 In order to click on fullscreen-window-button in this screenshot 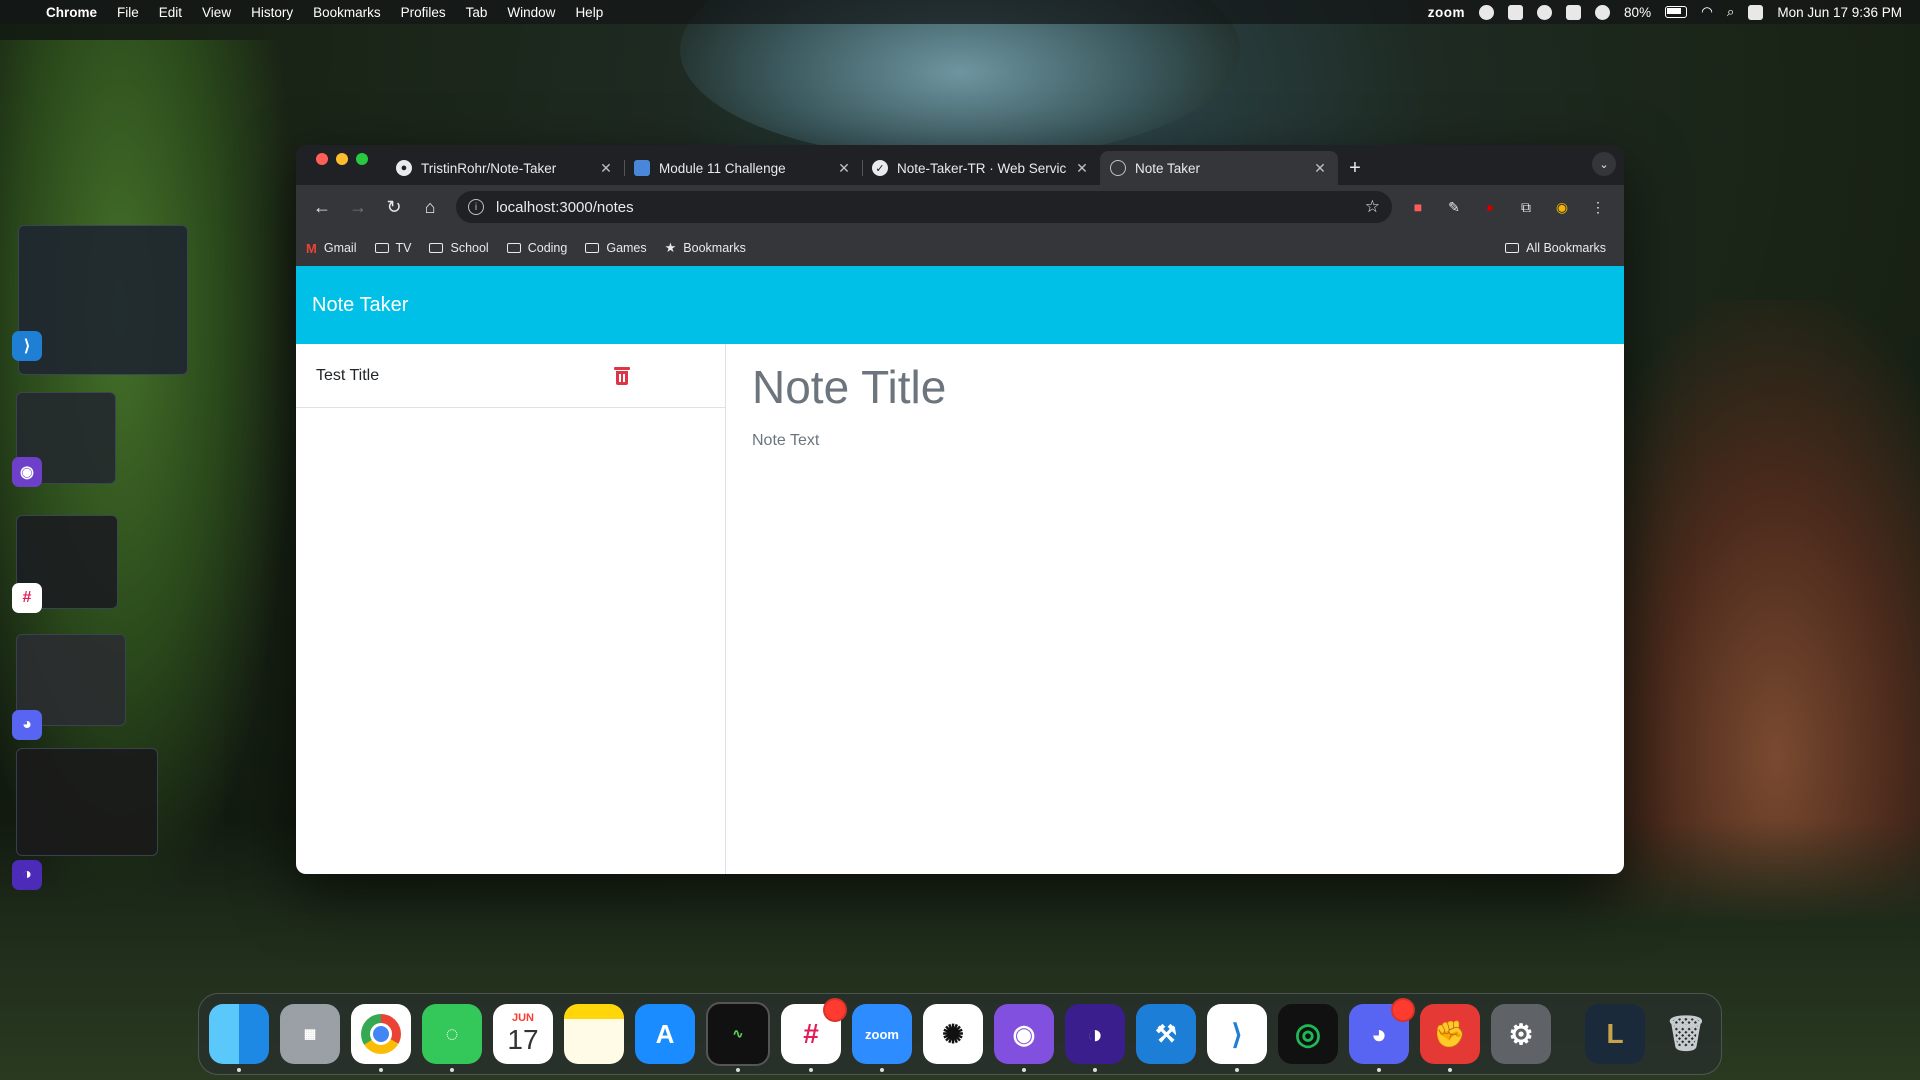, I will do `click(362, 159)`.